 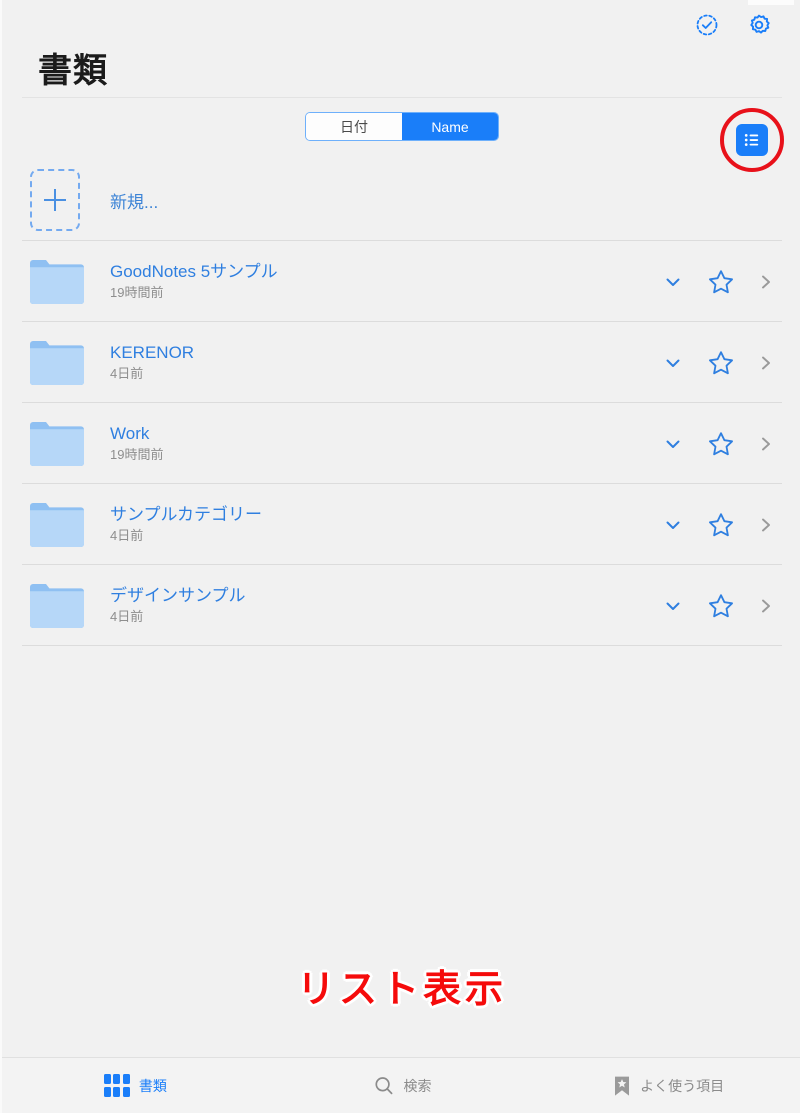 What do you see at coordinates (380, 605) in the screenshot?
I see `folder-text: デザインサンプル 4日前` at bounding box center [380, 605].